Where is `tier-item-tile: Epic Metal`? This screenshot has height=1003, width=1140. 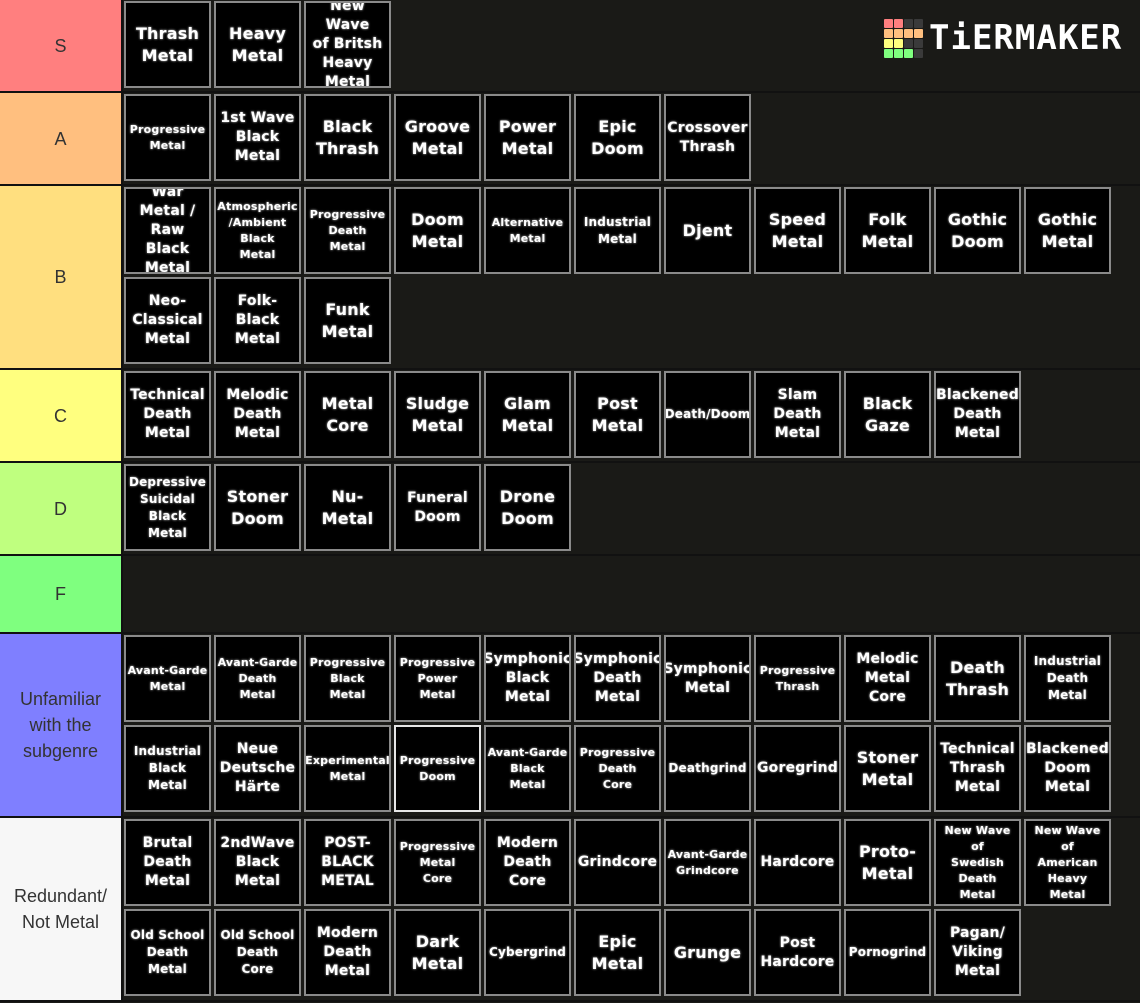
tier-item-tile: Epic Metal is located at coordinates (617, 952).